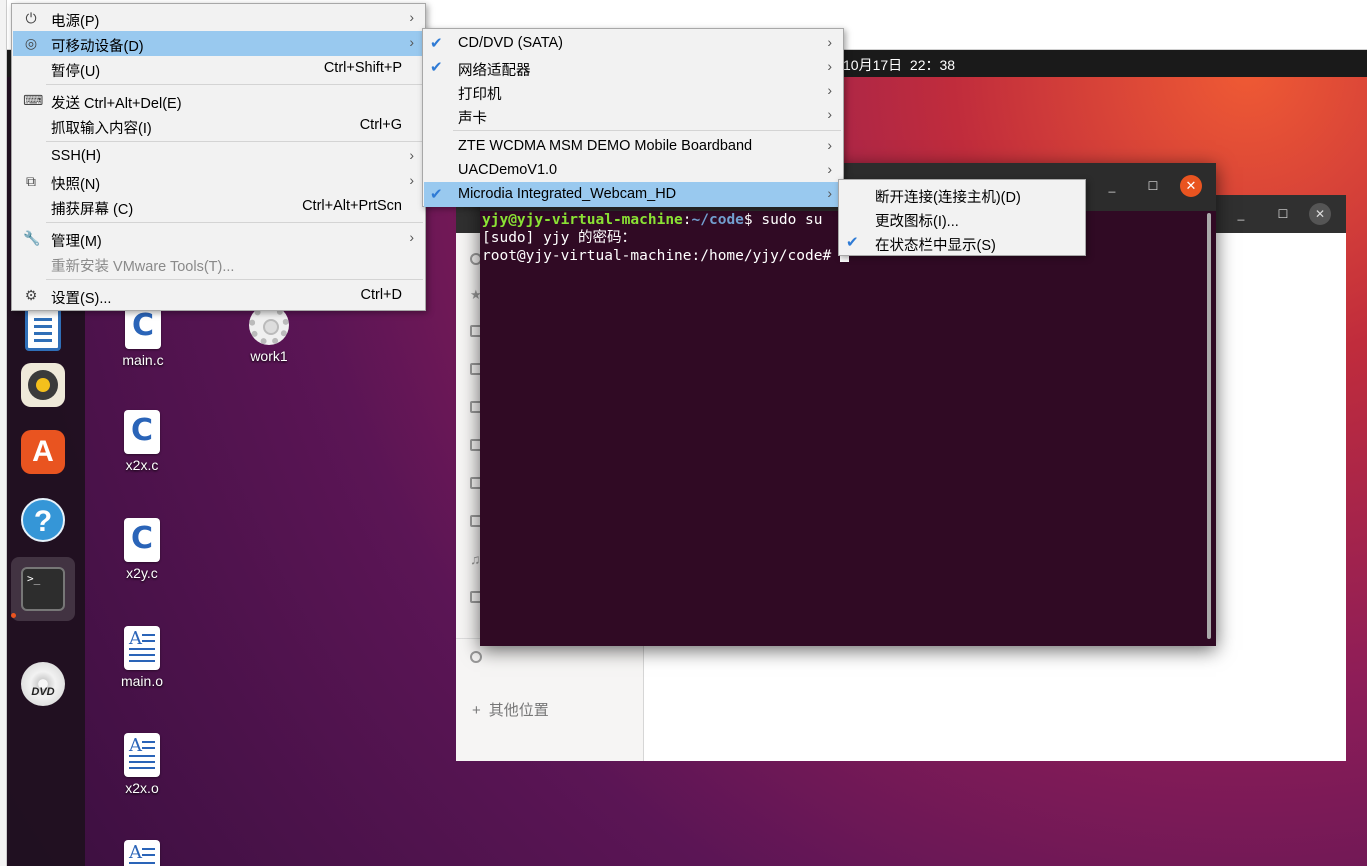  I want to click on terminal-icon: >_, so click(43, 589).